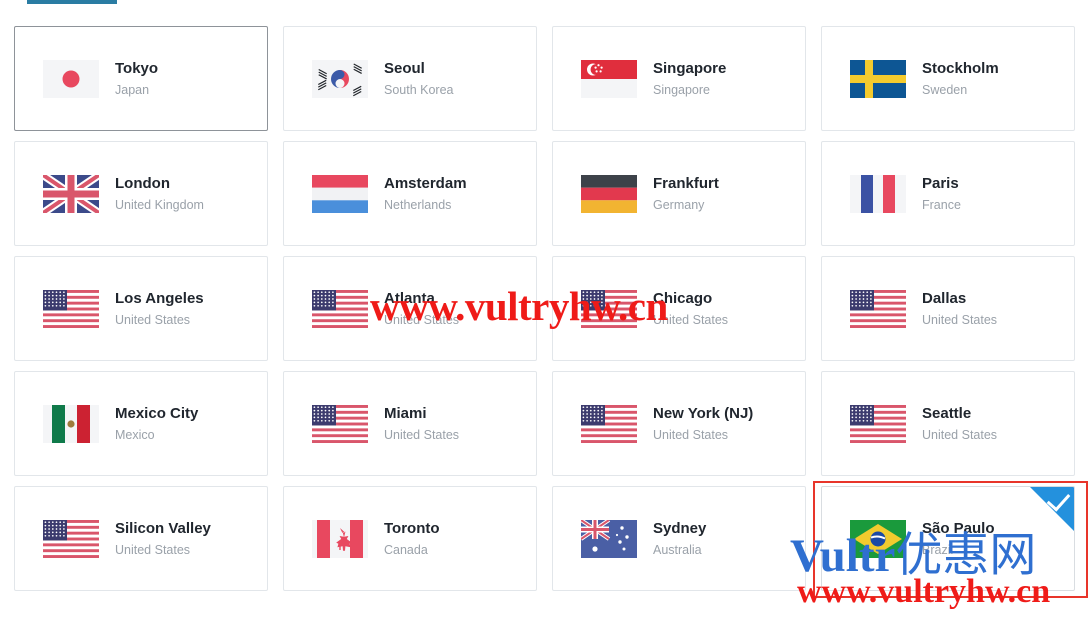  Describe the element at coordinates (419, 89) in the screenshot. I see `location-country-name: South Korea` at that location.